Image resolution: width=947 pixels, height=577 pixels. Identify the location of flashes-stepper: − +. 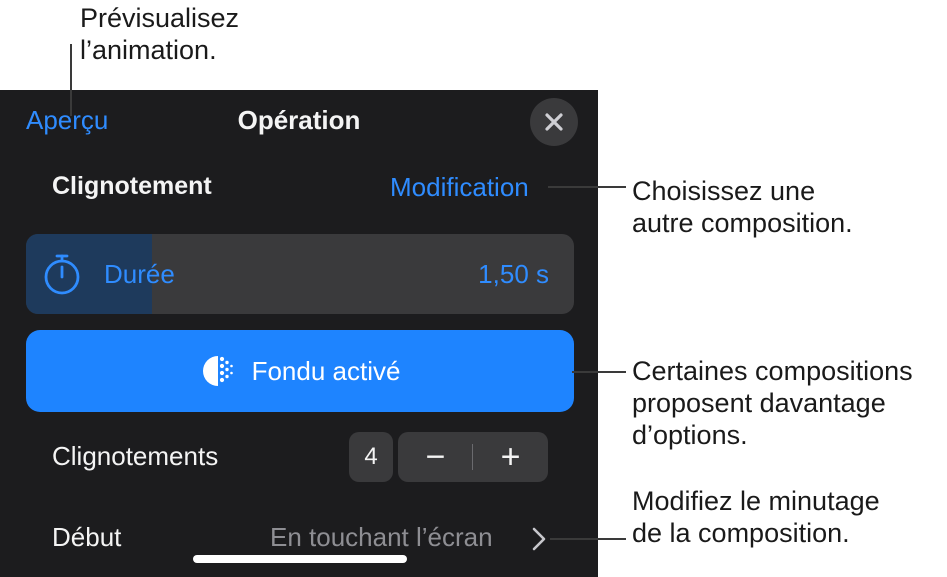
(473, 457).